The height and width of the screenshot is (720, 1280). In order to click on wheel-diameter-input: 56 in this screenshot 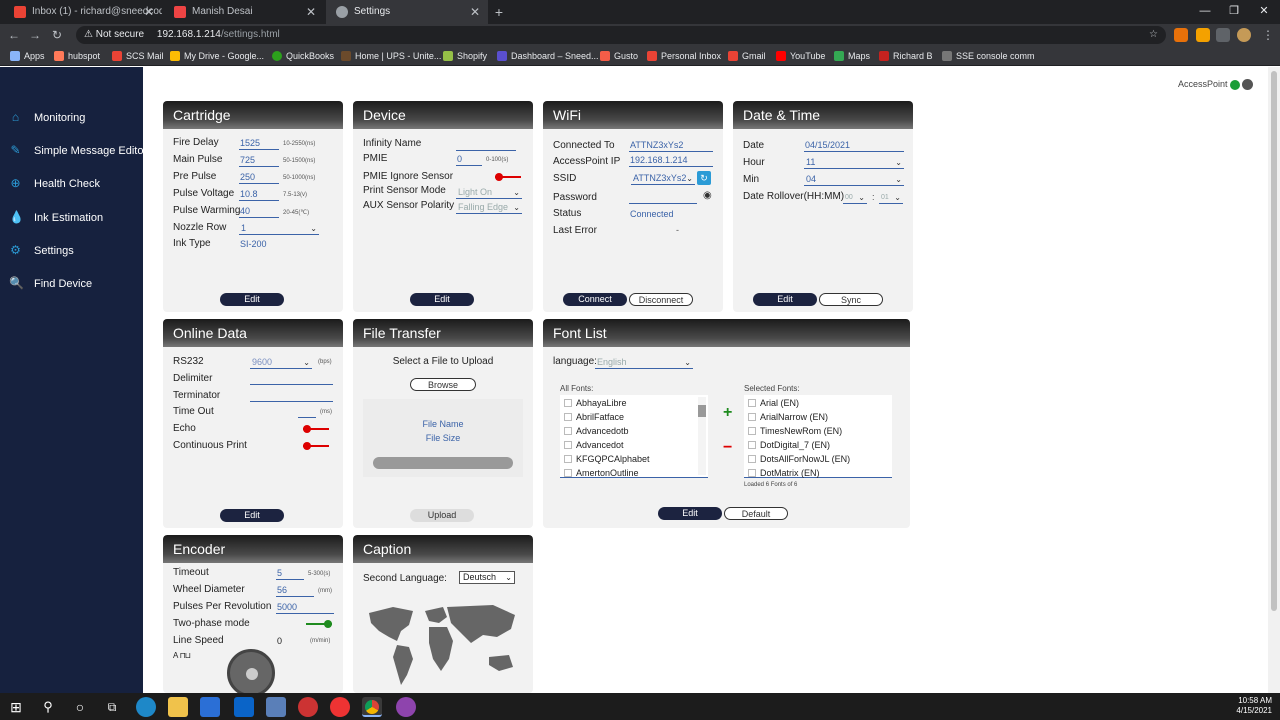, I will do `click(295, 591)`.